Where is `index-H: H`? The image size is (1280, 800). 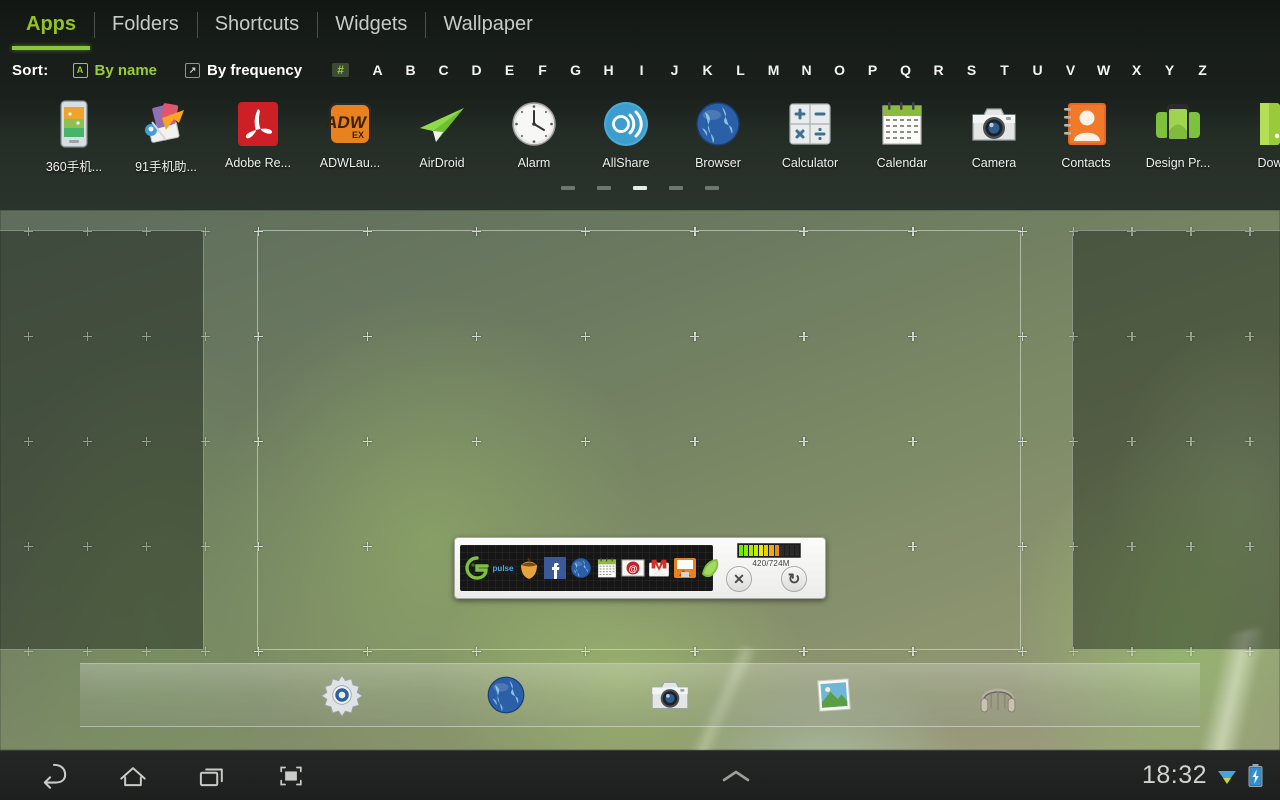
index-H: H is located at coordinates (608, 70).